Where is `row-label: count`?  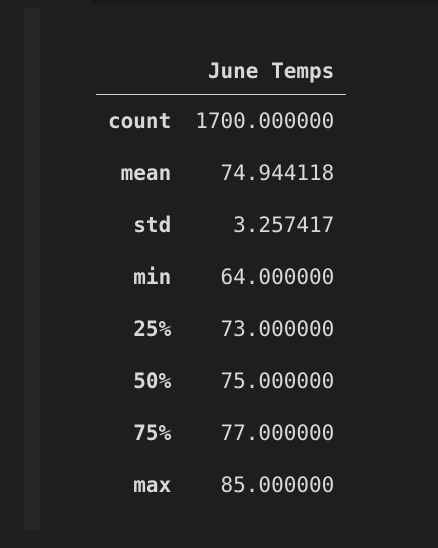 row-label: count is located at coordinates (140, 121).